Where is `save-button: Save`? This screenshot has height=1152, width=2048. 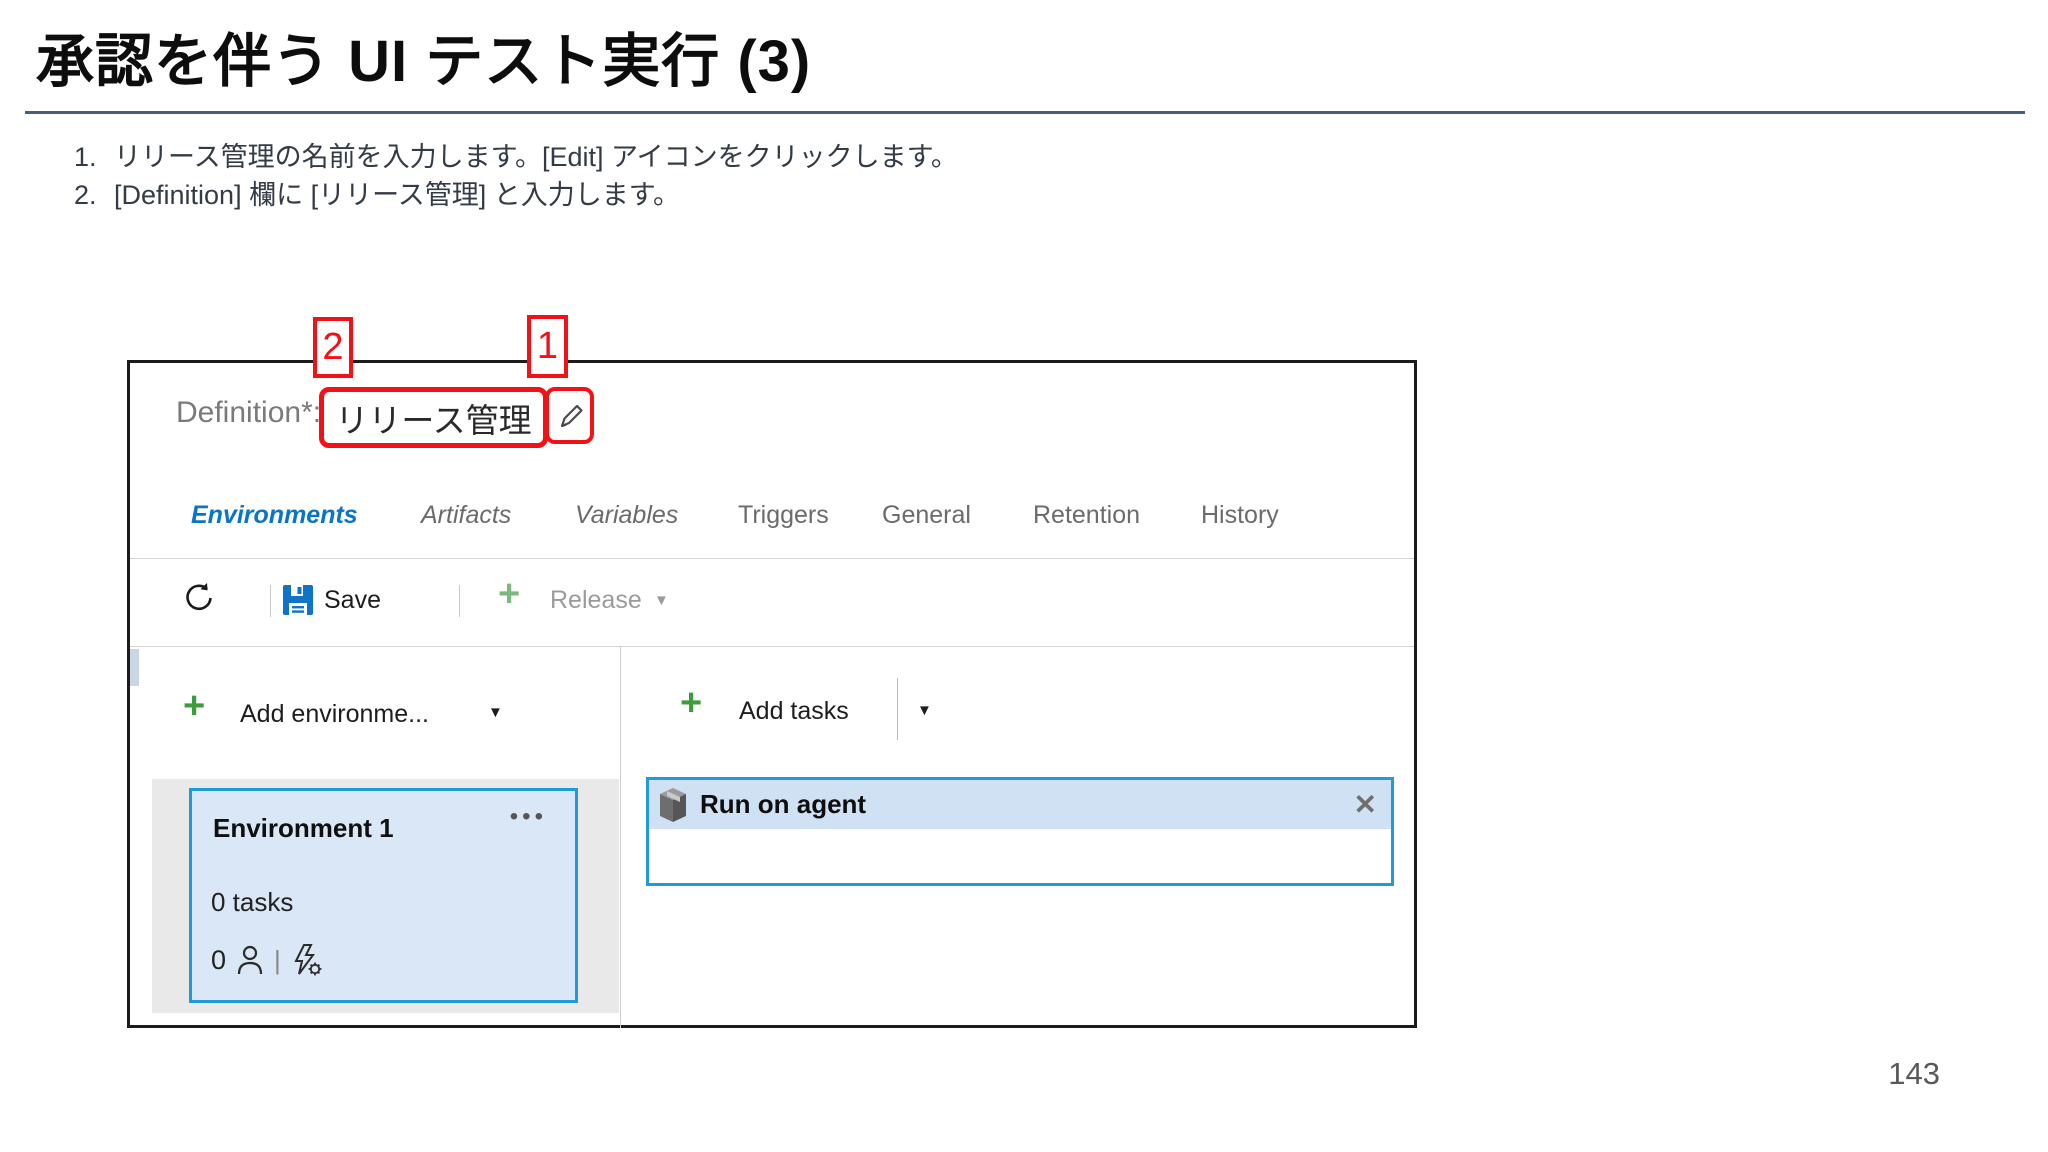
save-button: Save is located at coordinates (352, 600).